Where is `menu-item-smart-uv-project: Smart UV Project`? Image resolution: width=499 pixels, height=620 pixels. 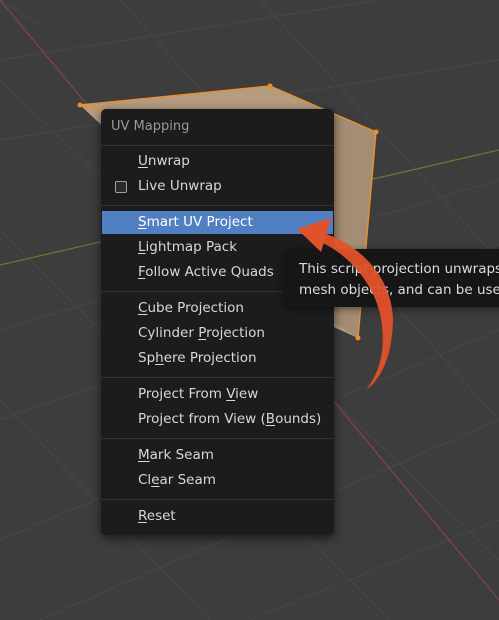
menu-item-smart-uv-project: Smart UV Project is located at coordinates (217, 222).